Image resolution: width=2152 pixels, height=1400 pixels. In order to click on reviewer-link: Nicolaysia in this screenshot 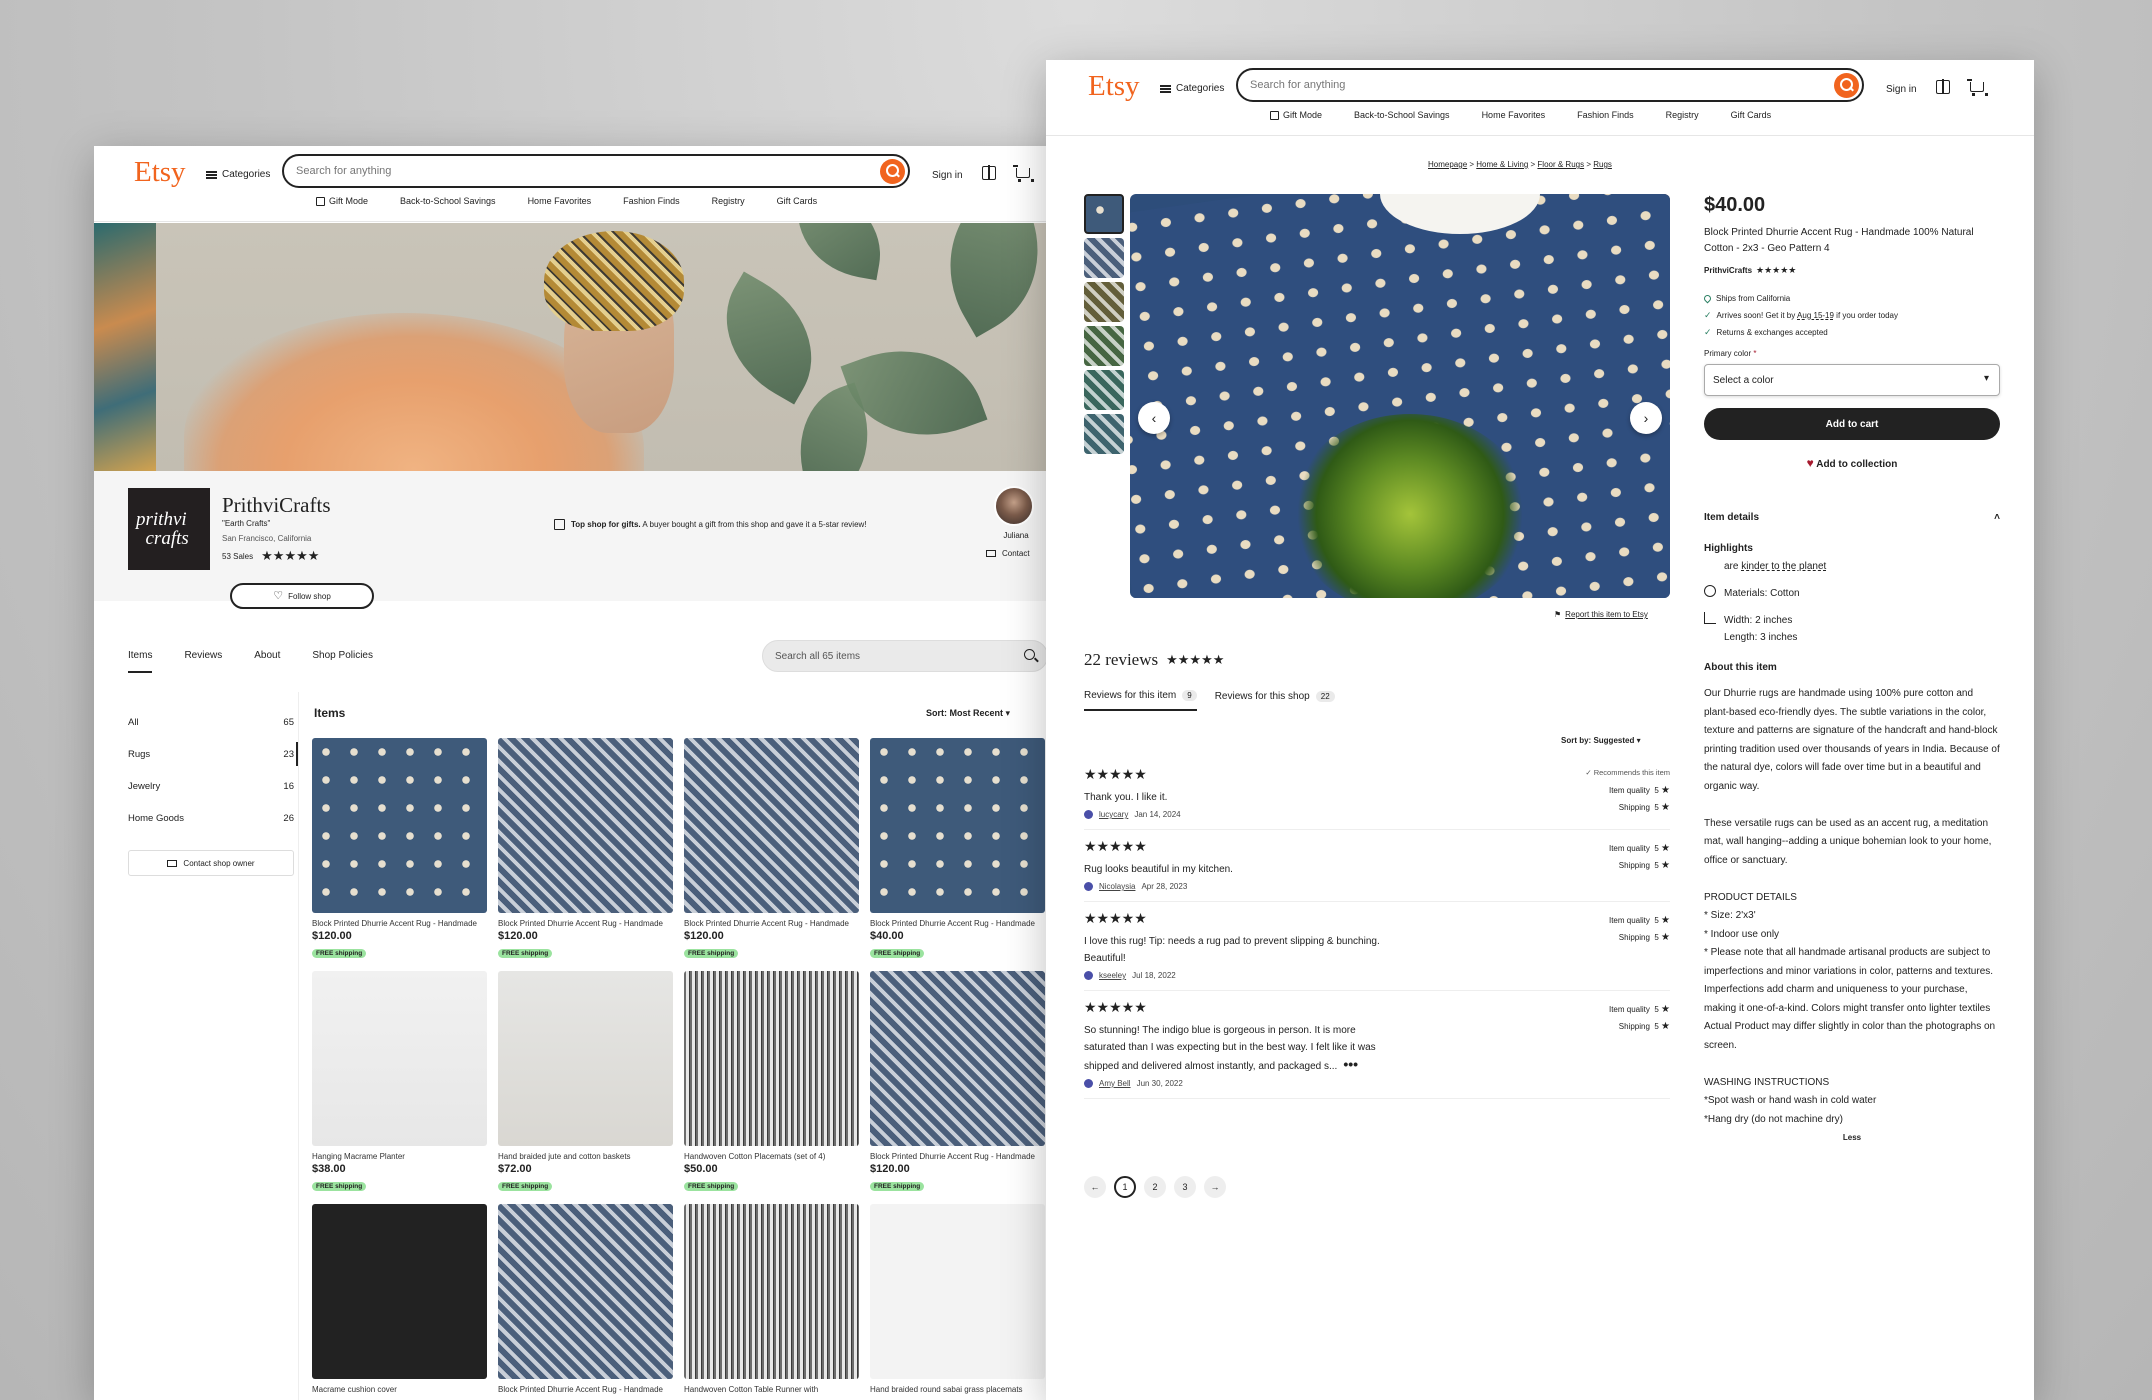, I will do `click(1117, 886)`.